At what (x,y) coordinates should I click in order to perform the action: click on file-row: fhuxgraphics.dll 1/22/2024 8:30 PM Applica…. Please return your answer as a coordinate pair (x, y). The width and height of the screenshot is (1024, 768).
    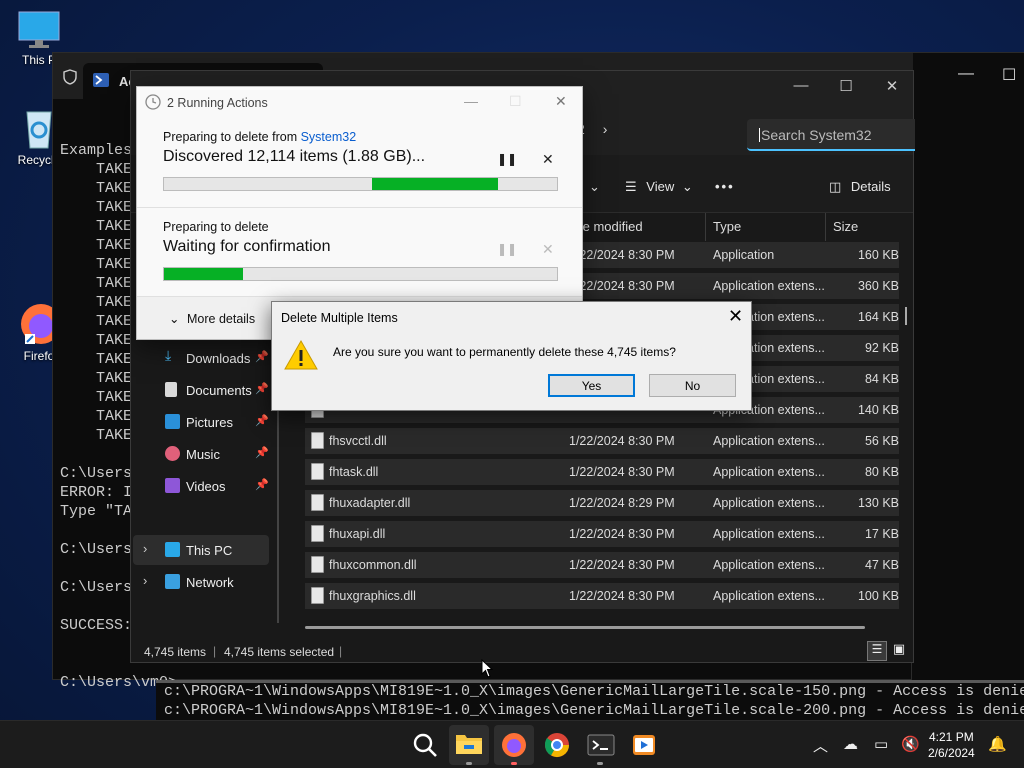
    Looking at the image, I should click on (602, 596).